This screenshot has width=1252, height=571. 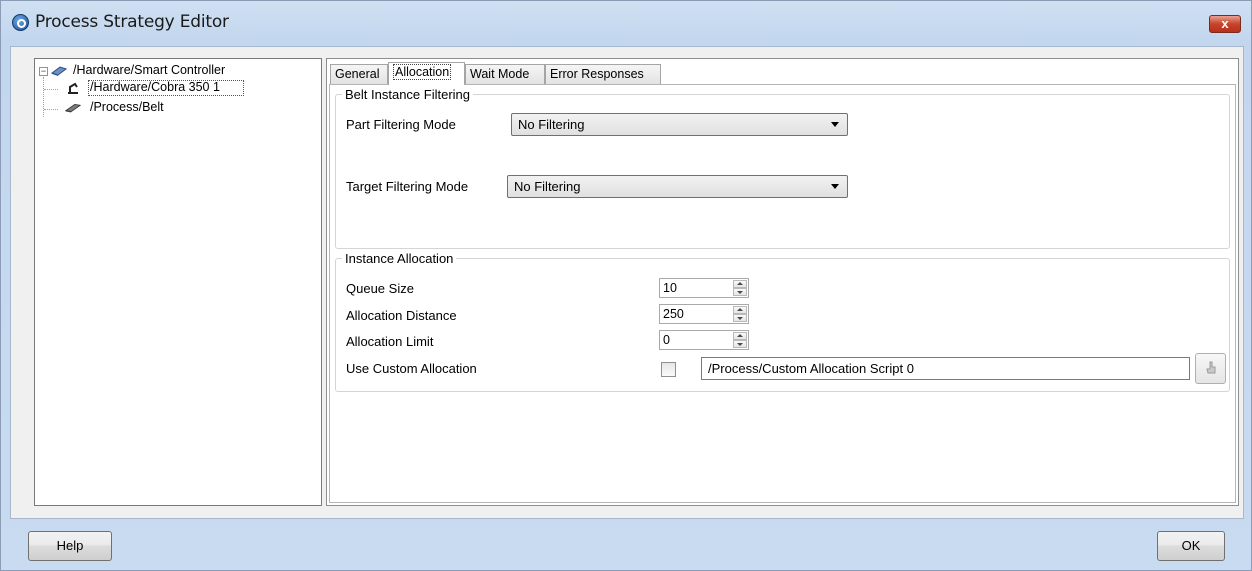 I want to click on allocation-limit-label: Allocation Limit, so click(x=390, y=341).